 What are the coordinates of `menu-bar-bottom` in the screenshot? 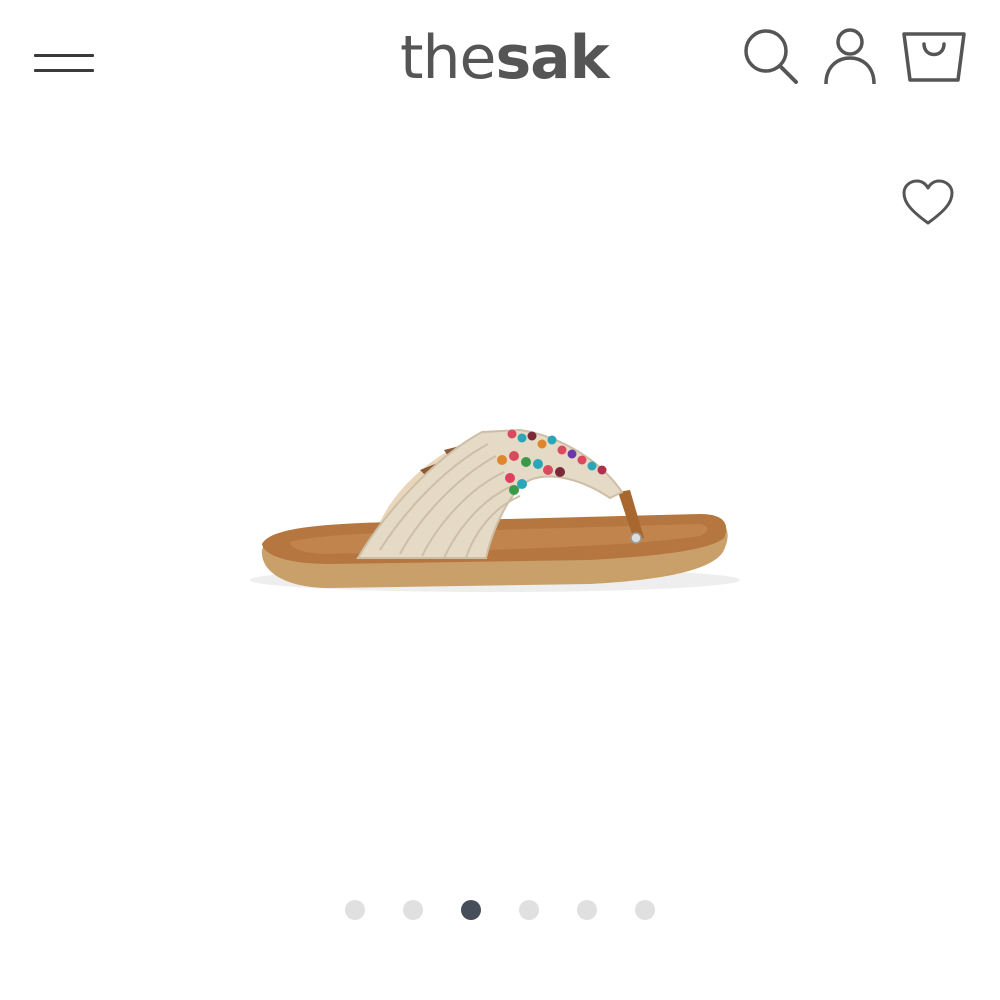 It's located at (64, 70).